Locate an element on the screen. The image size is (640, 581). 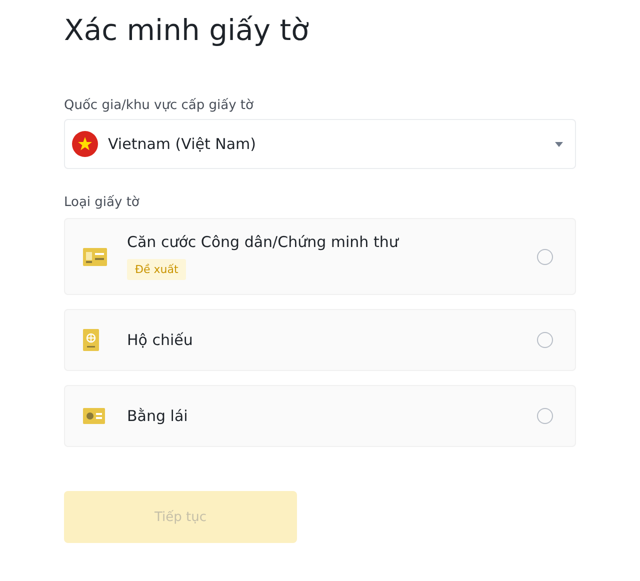
country-select: Vietnam (Việt Nam) is located at coordinates (320, 144).